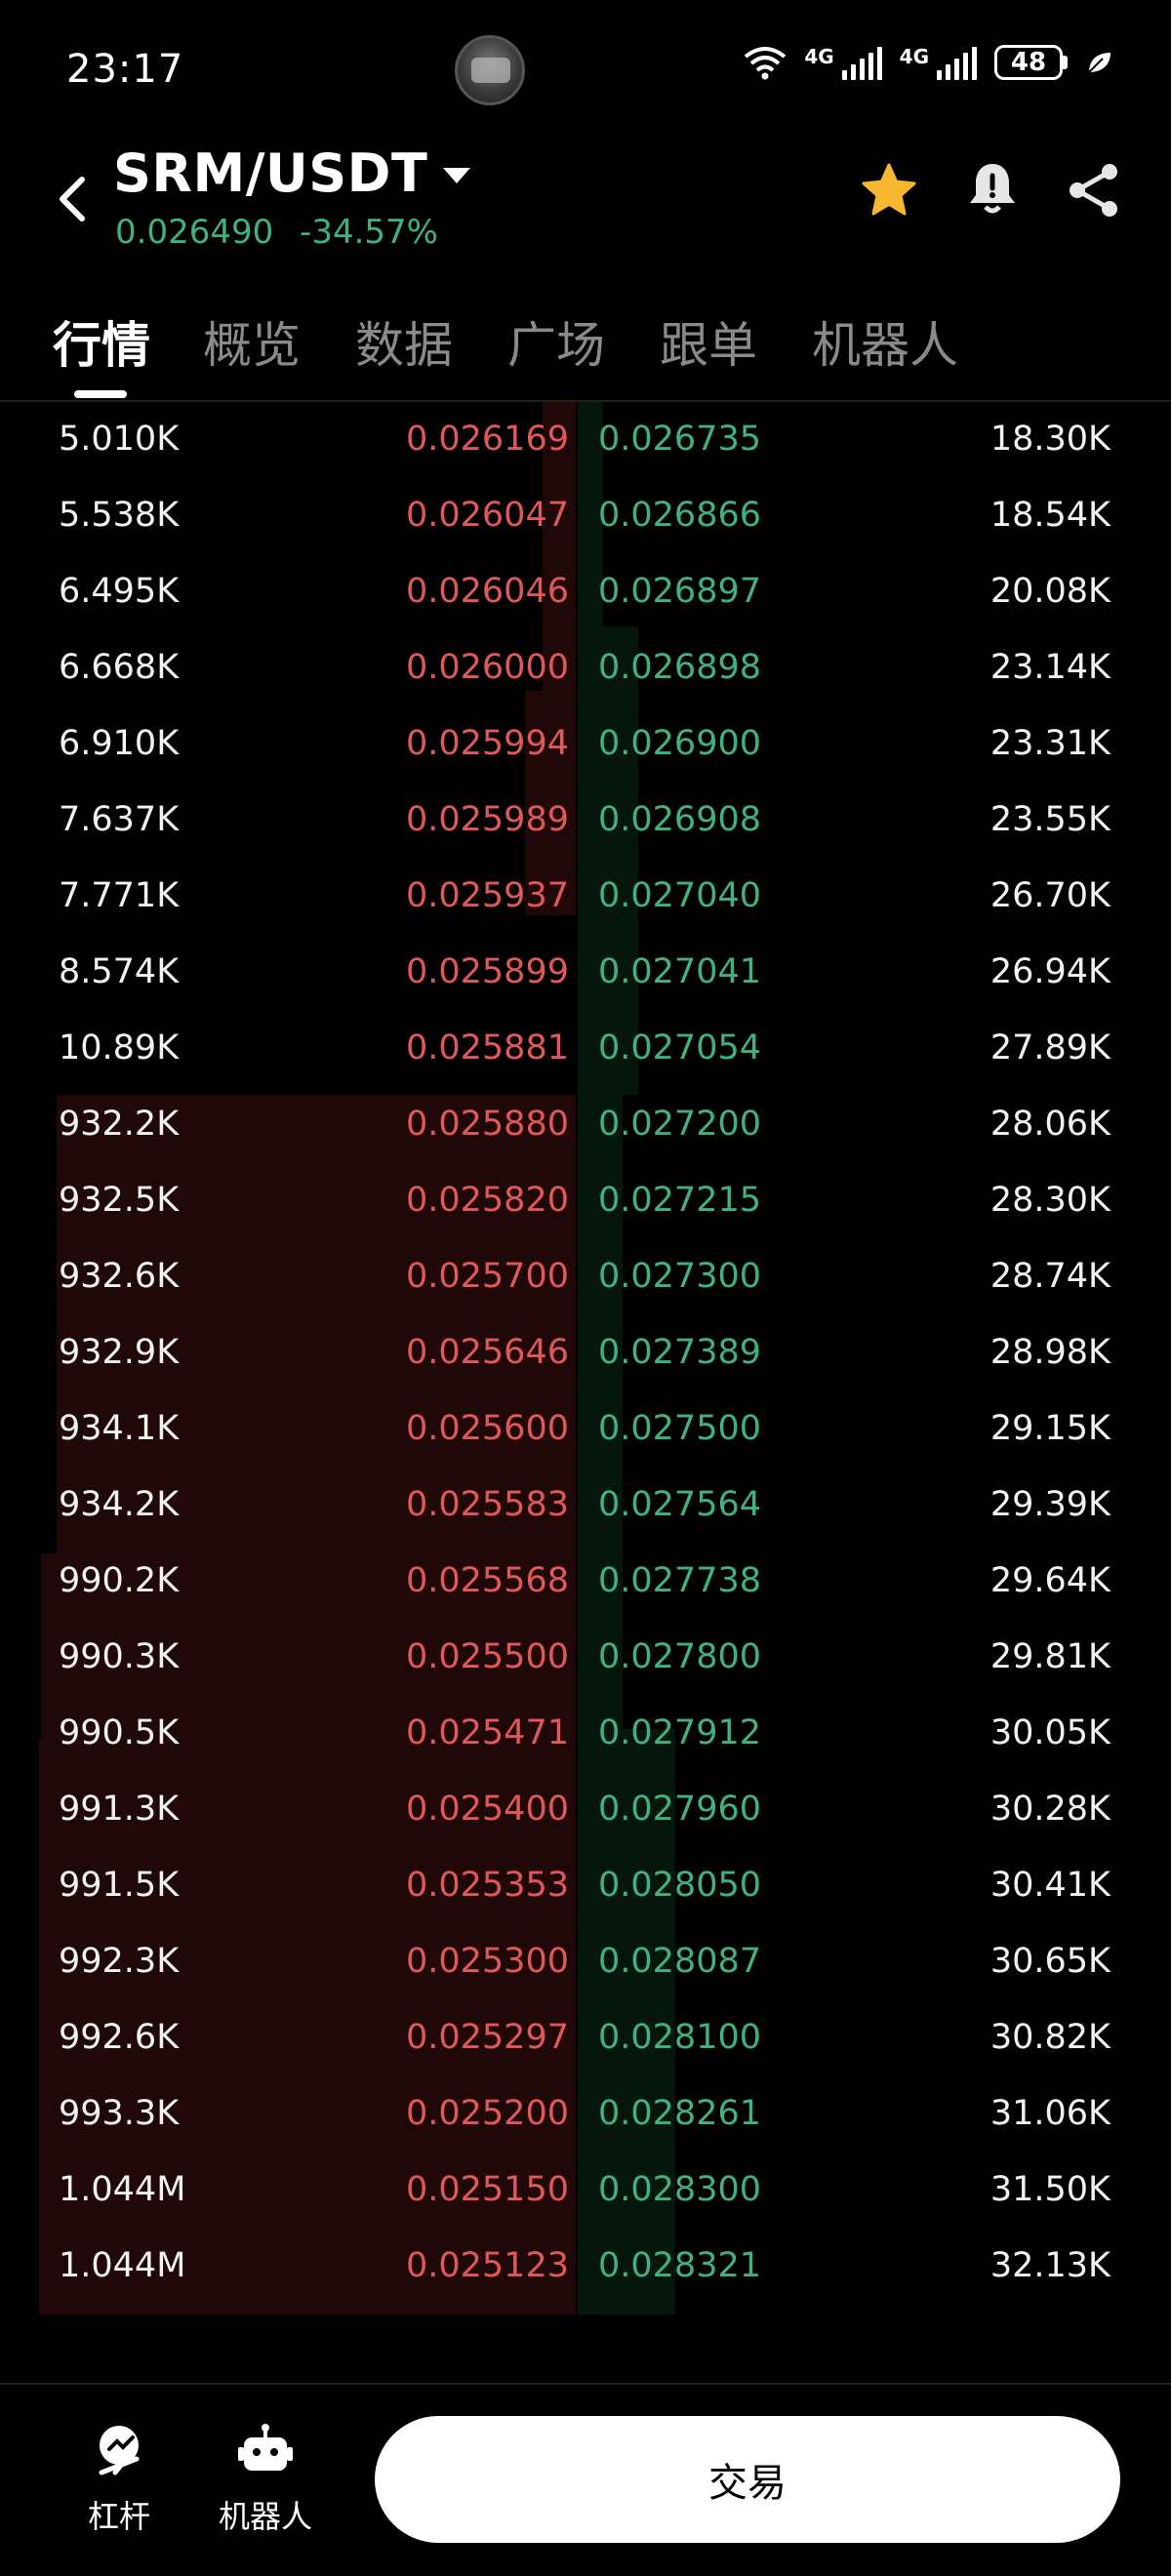 The width and height of the screenshot is (1171, 2576). Describe the element at coordinates (1049, 1200) in the screenshot. I see `ask-quantity: 28.30K` at that location.